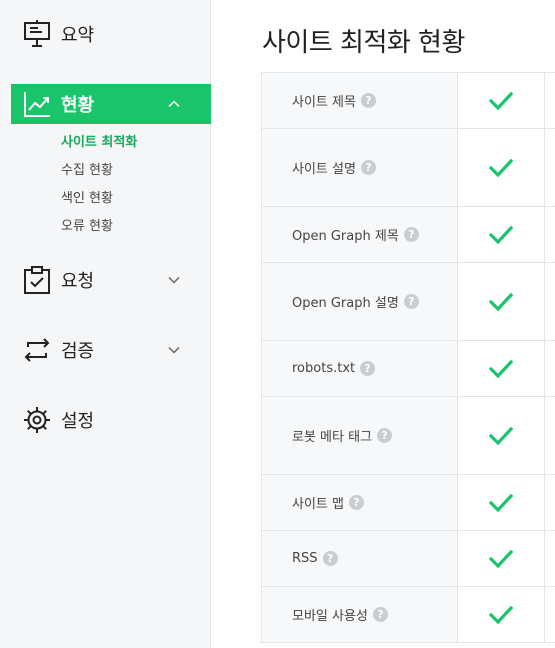  Describe the element at coordinates (363, 43) in the screenshot. I see `page-title: 사이트 최적화 현황` at that location.